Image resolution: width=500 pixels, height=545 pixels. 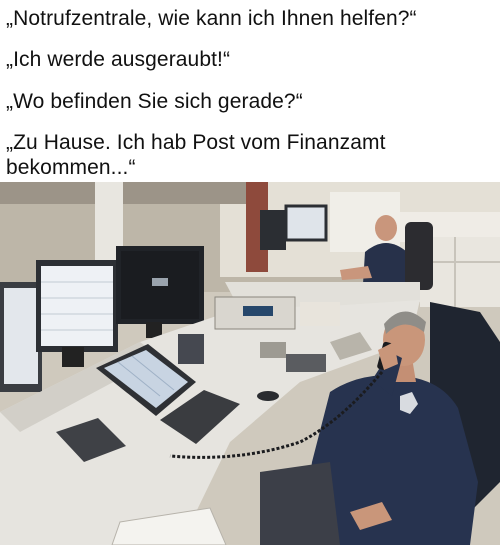 I want to click on caption-line-dispatcher-question: „Wo befinden Sie sich gerade?“, so click(x=154, y=101).